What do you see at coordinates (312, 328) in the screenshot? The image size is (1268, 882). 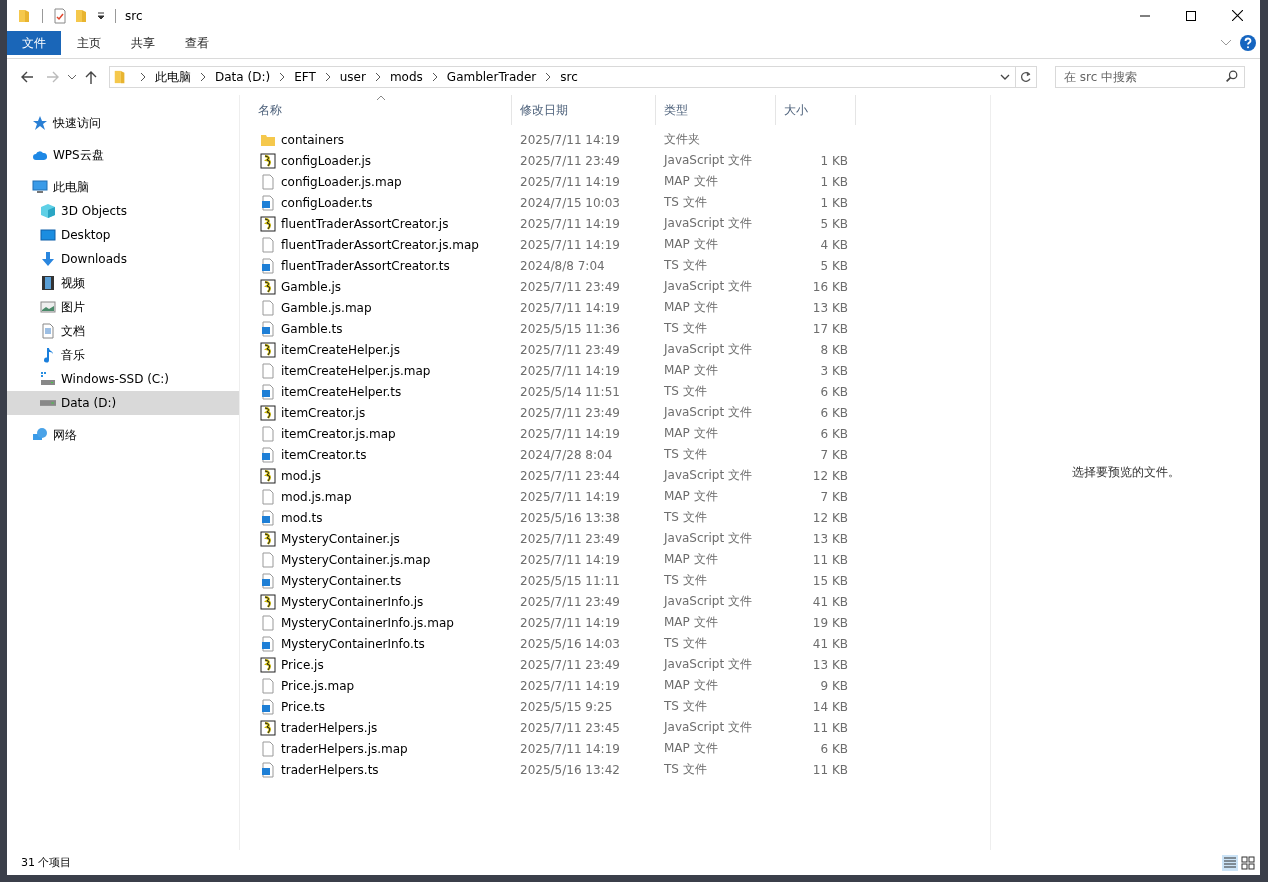 I see `file-name: Gamble.ts` at bounding box center [312, 328].